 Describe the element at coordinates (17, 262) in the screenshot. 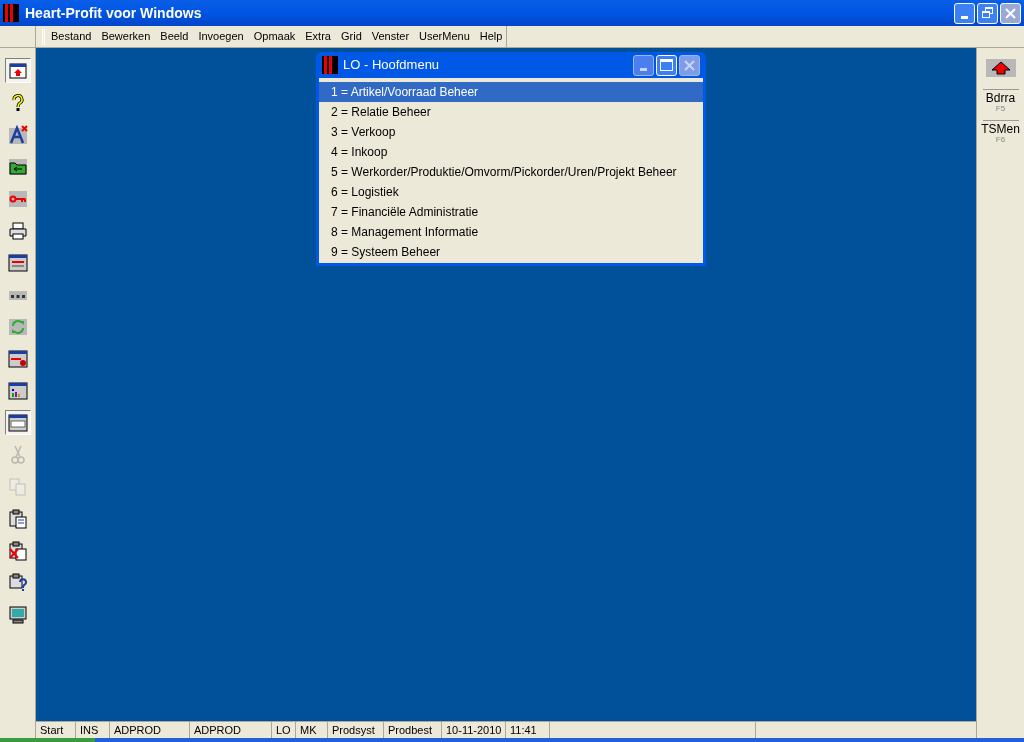

I see `form-window-icon` at that location.